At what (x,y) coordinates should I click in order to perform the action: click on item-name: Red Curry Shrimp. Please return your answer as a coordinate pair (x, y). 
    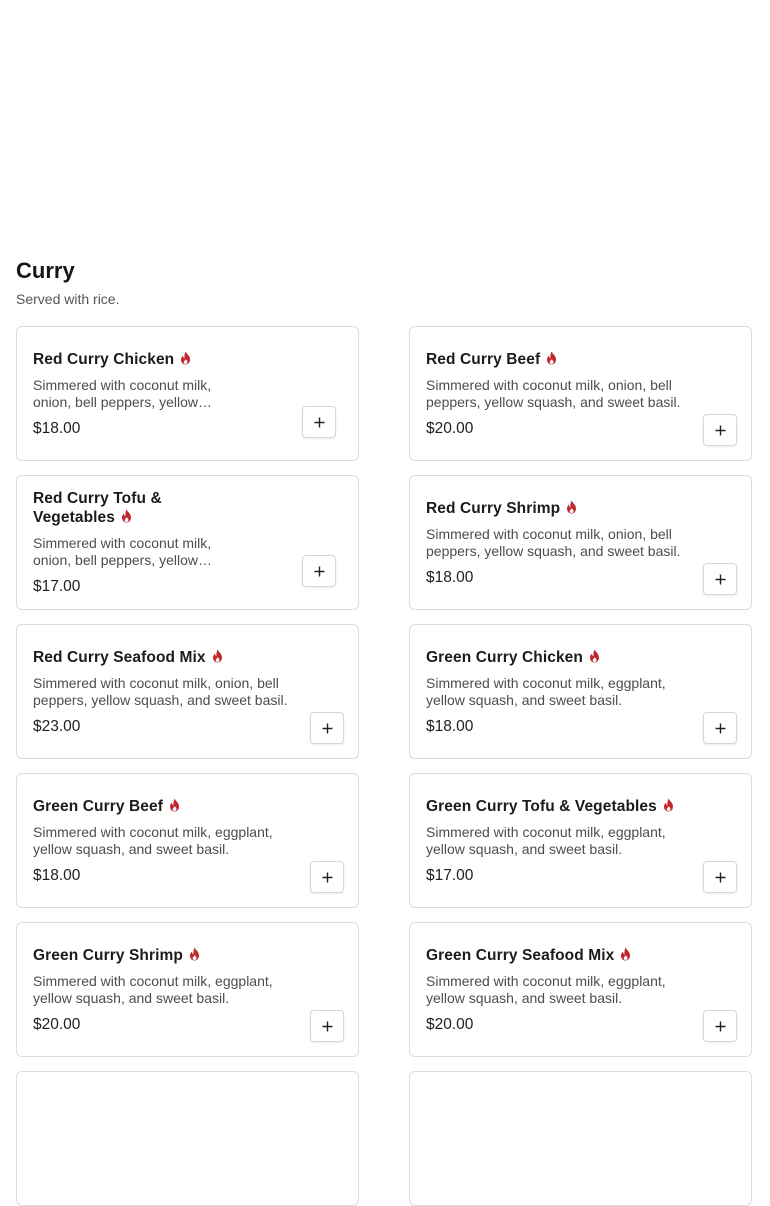
    Looking at the image, I should click on (563, 508).